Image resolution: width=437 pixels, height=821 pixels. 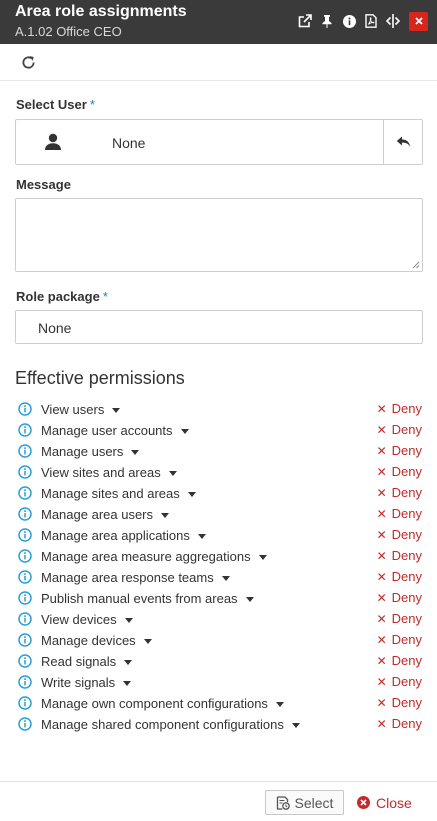 What do you see at coordinates (218, 515) in the screenshot?
I see `permission-row: Manage area users ✕ Deny` at bounding box center [218, 515].